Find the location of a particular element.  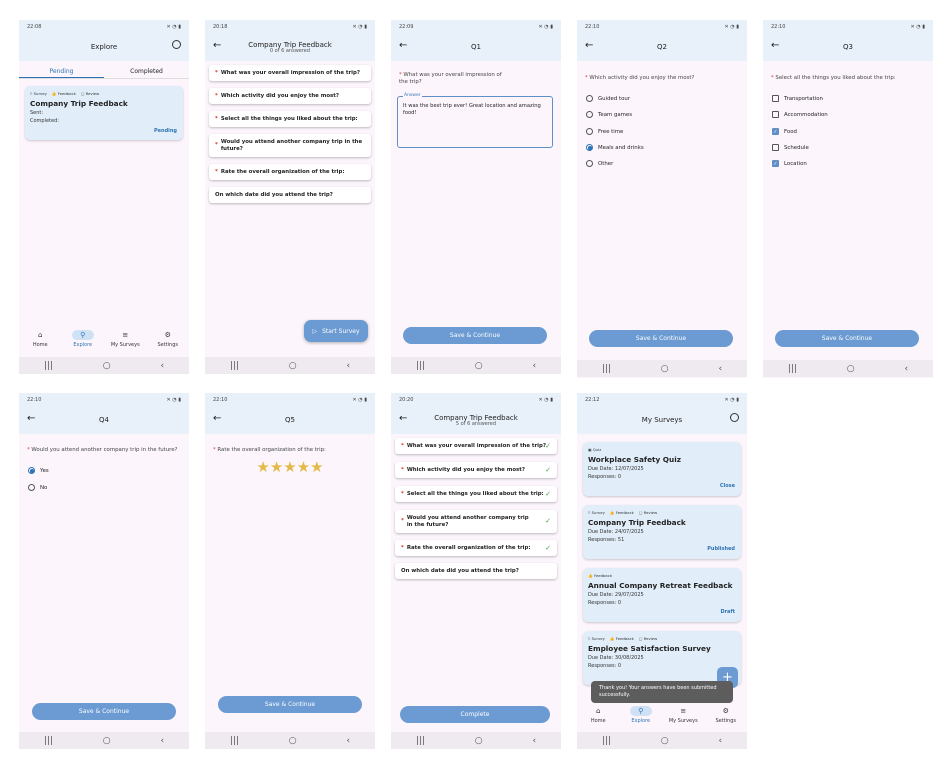

system-nav: ||| ○ ‹ is located at coordinates (104, 365).